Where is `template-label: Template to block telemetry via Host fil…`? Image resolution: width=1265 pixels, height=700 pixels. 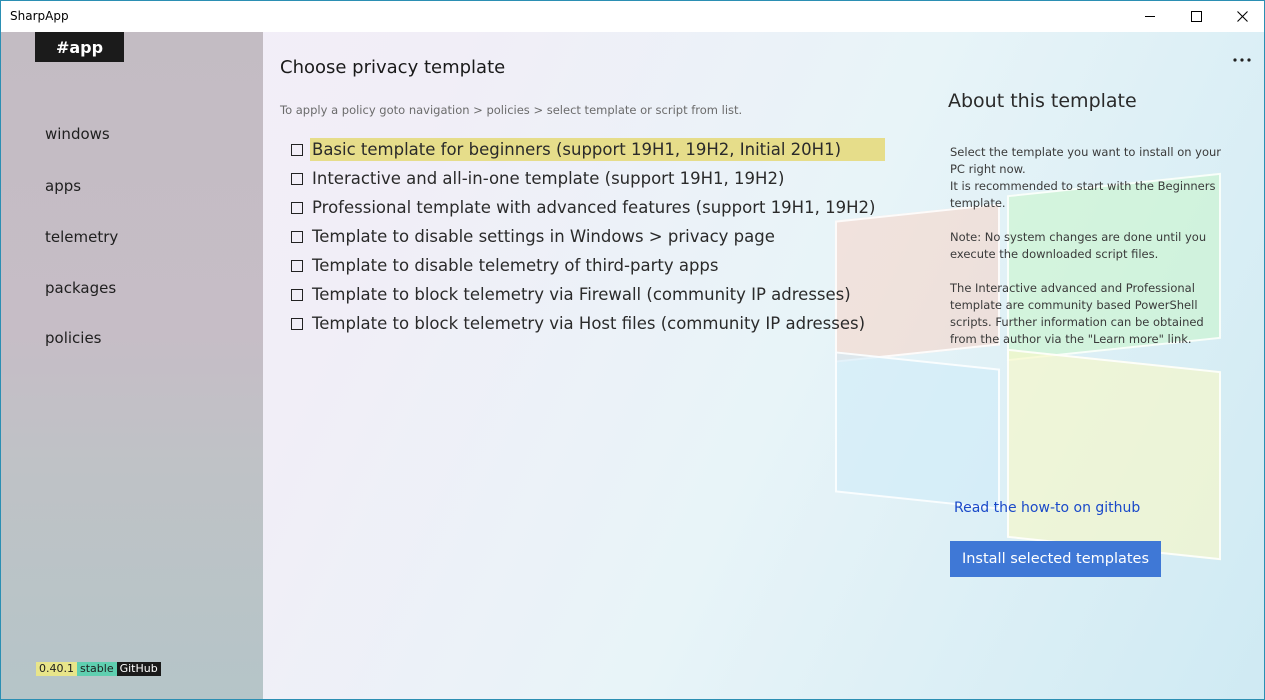
template-label: Template to block telemetry via Host fil… is located at coordinates (589, 323).